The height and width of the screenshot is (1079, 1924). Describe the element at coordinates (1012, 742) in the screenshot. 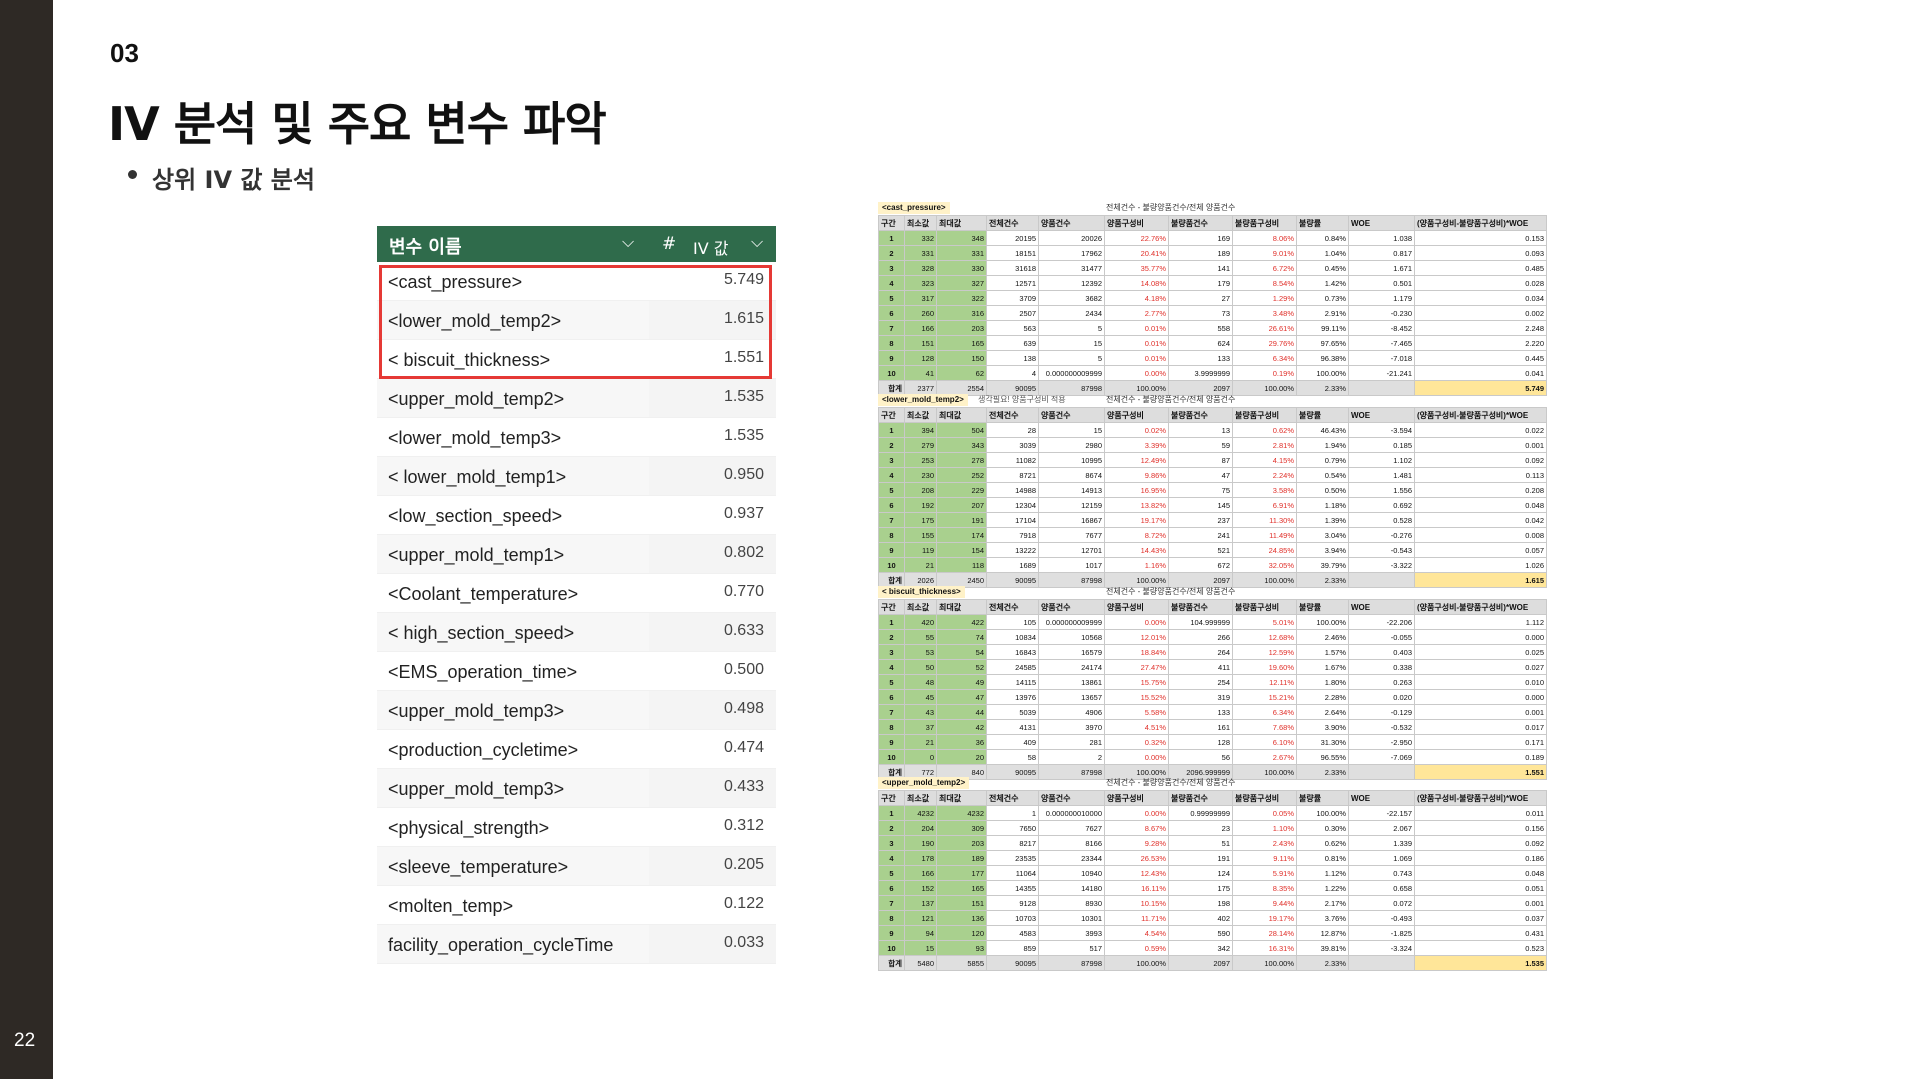

I see `grid-cell: 409` at that location.